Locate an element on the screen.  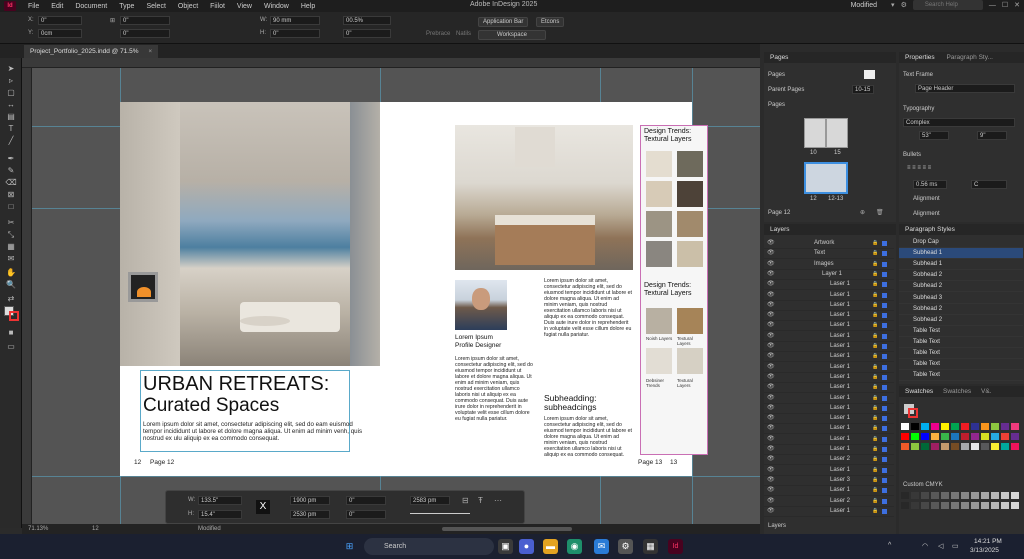
apply-color-icon: ■ is located at coordinates (11, 333).